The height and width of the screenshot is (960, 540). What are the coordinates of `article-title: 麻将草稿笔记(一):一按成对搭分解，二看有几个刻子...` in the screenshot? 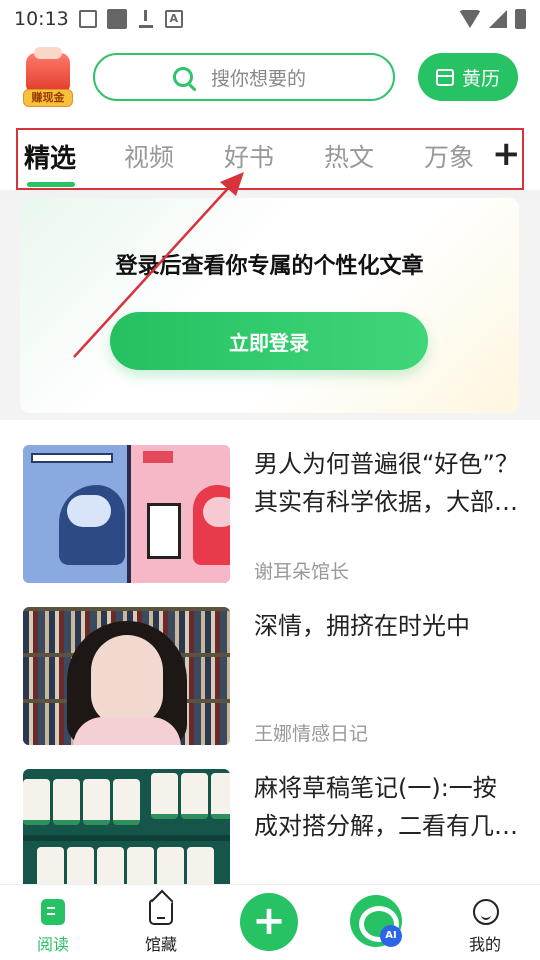 It's located at (386, 807).